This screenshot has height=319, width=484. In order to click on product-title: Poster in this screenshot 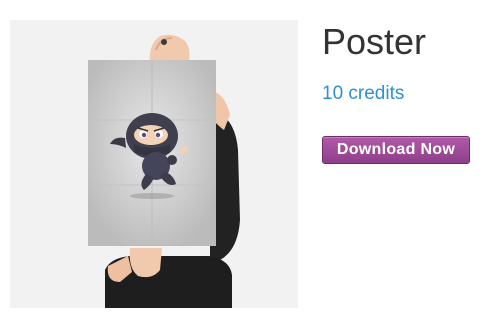, I will do `click(374, 41)`.